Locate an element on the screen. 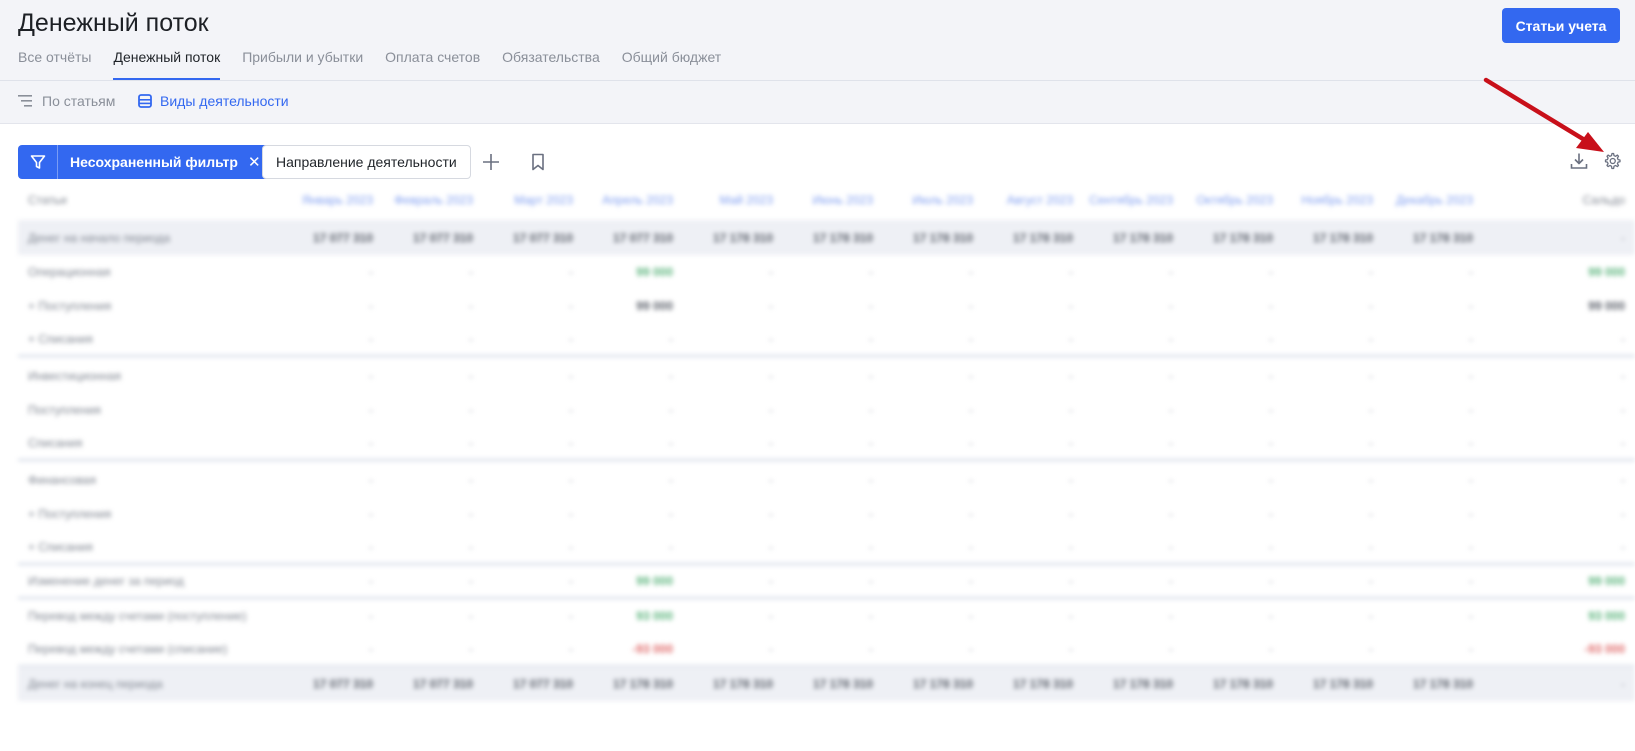  tab-all-reports: Все отчёты is located at coordinates (54, 64).